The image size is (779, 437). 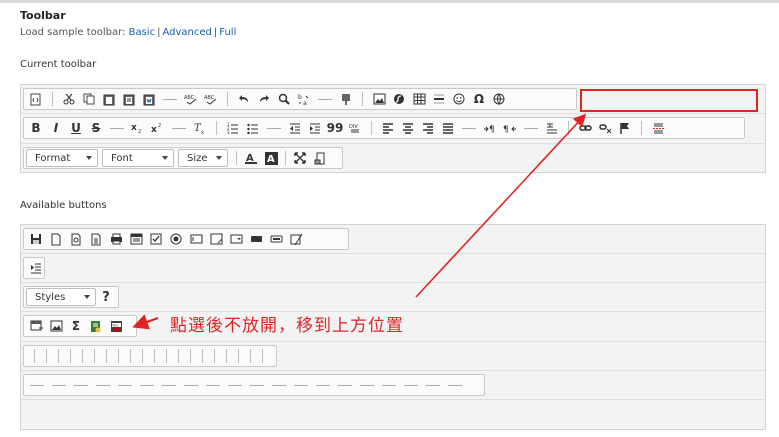 What do you see at coordinates (89, 99) in the screenshot?
I see `copy-icon` at bounding box center [89, 99].